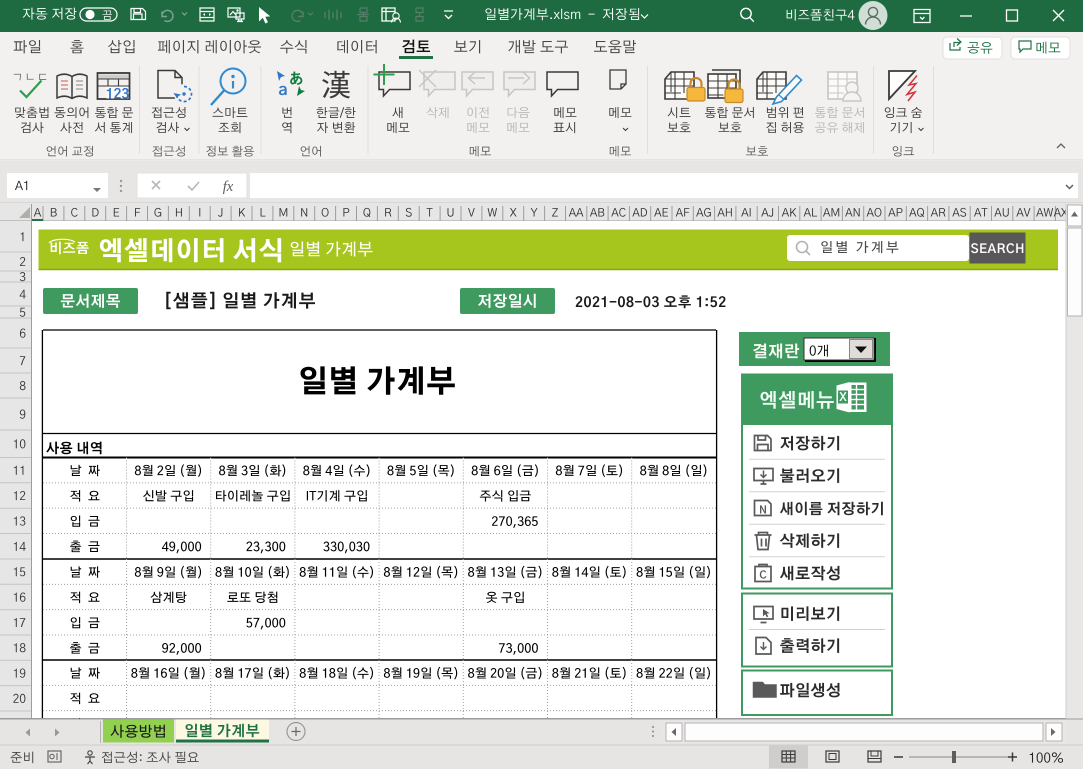 Image resolution: width=1083 pixels, height=769 pixels. Describe the element at coordinates (228, 187) in the screenshot. I see `svg-text: fx` at that location.